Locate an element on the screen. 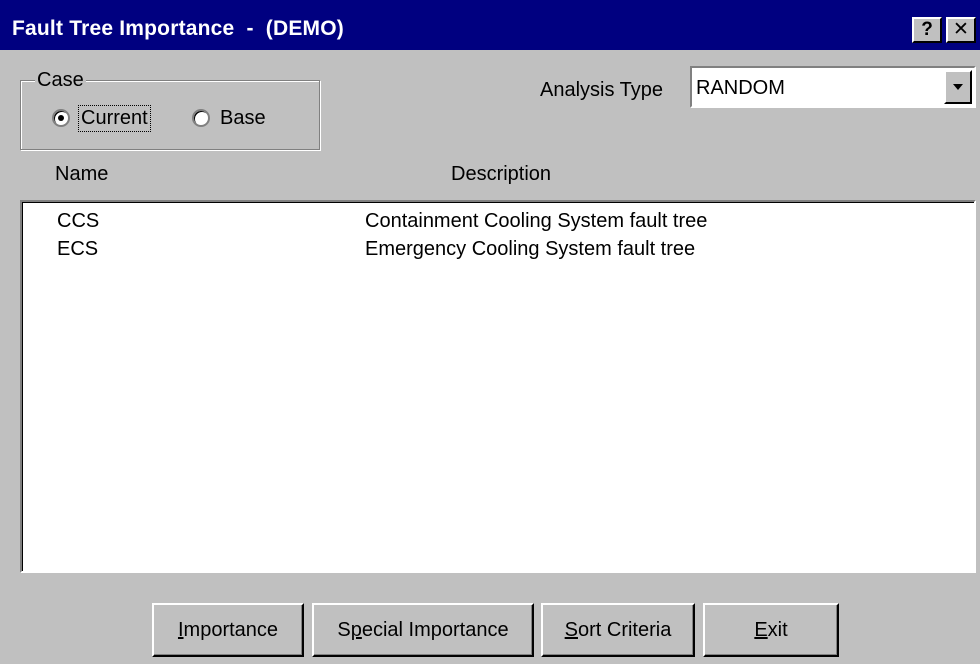 This screenshot has height=664, width=980. analysis-type-value: RANDOM is located at coordinates (740, 88).